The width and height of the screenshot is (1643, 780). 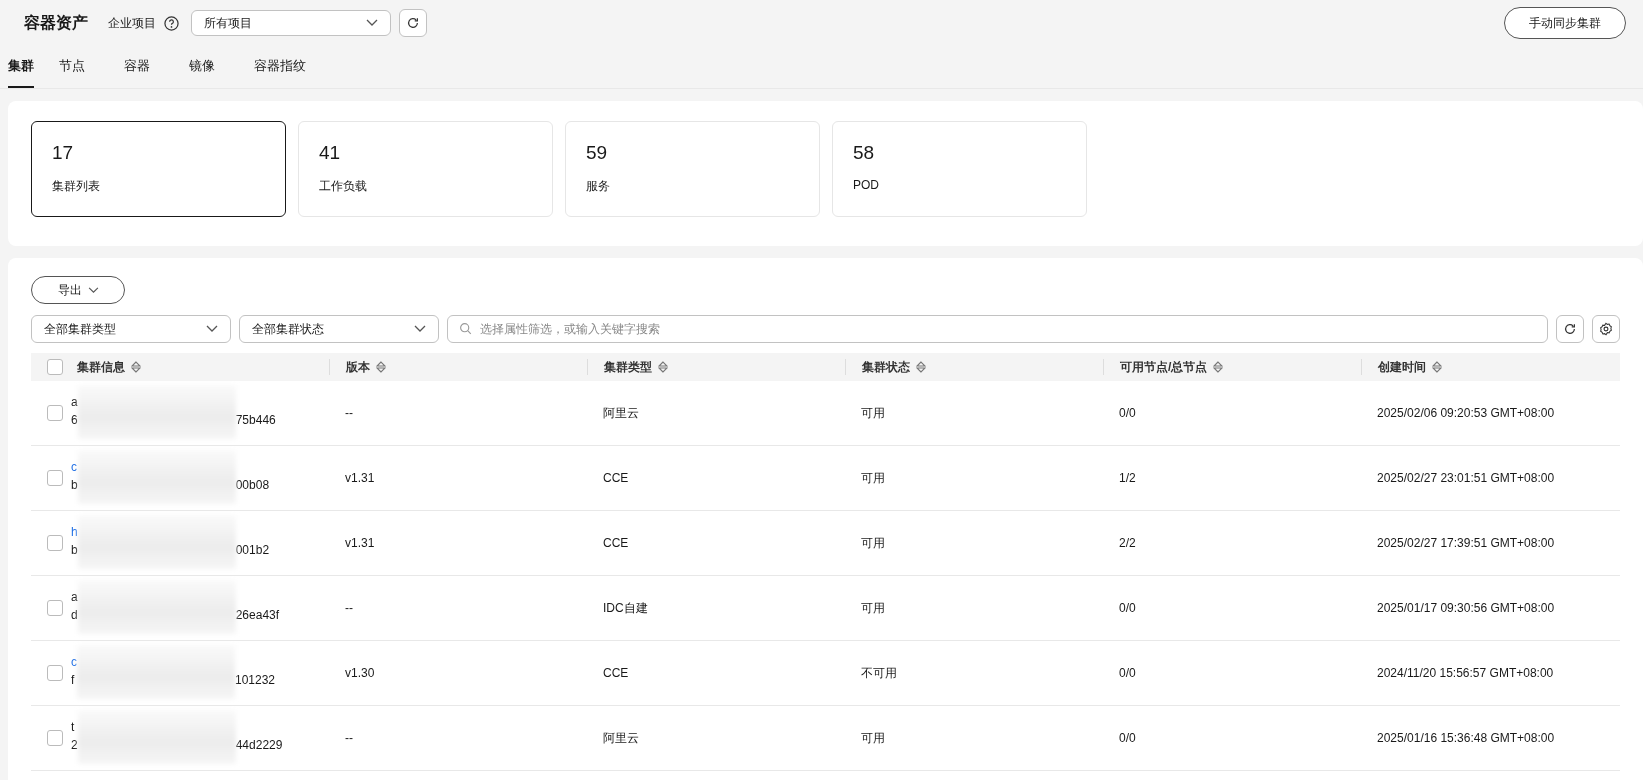 What do you see at coordinates (339, 329) in the screenshot?
I see `cluster-status-select: 全部集群状态` at bounding box center [339, 329].